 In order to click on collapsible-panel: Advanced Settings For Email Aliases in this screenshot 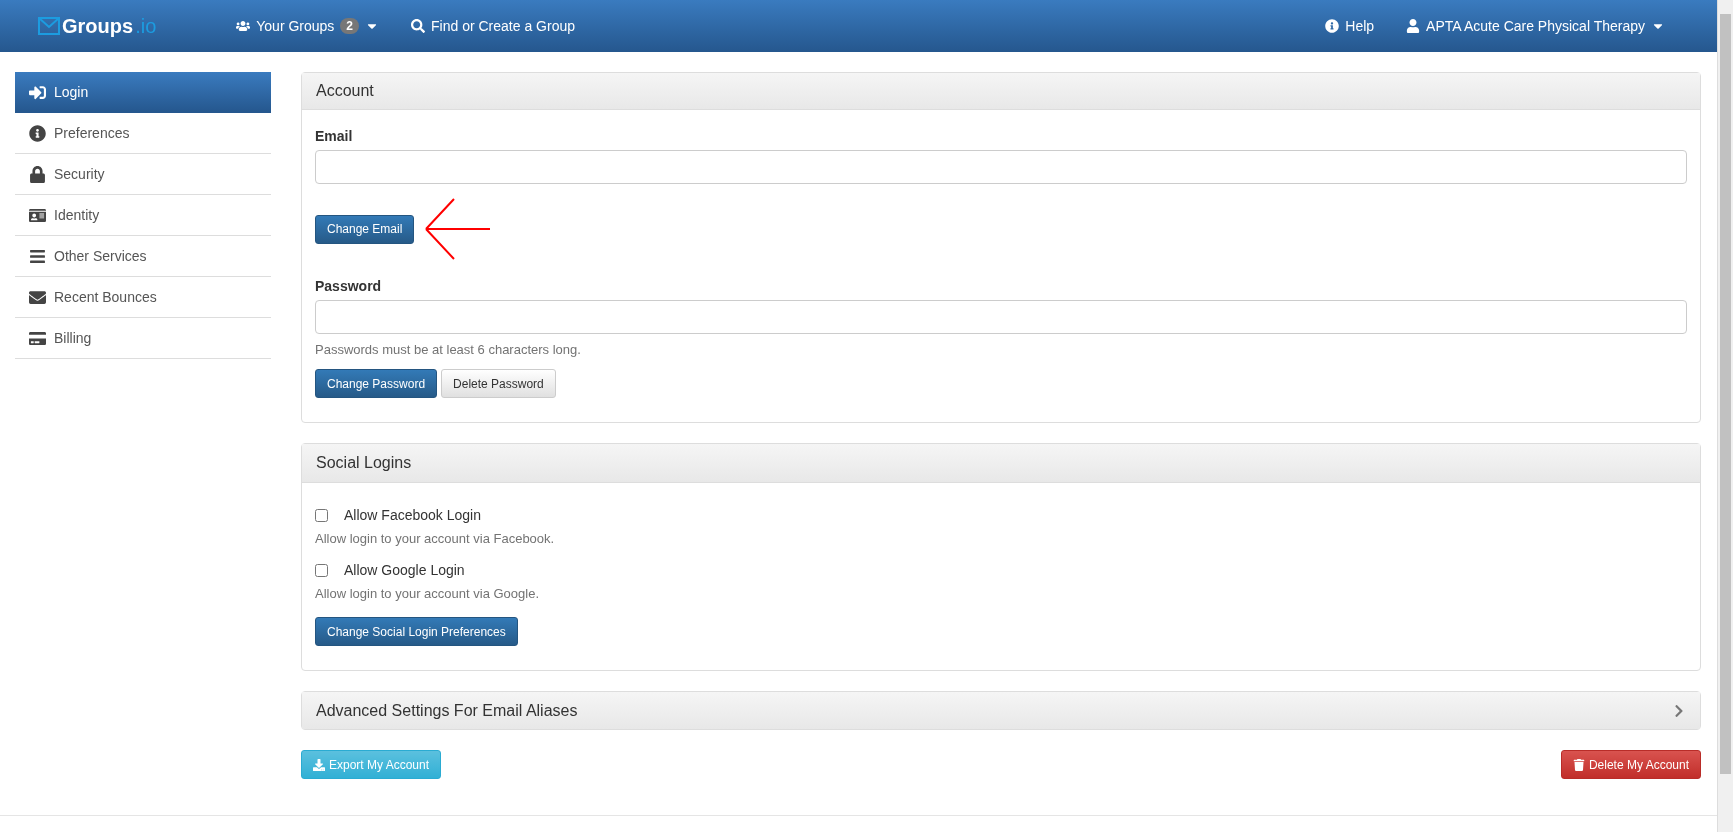, I will do `click(1001, 710)`.